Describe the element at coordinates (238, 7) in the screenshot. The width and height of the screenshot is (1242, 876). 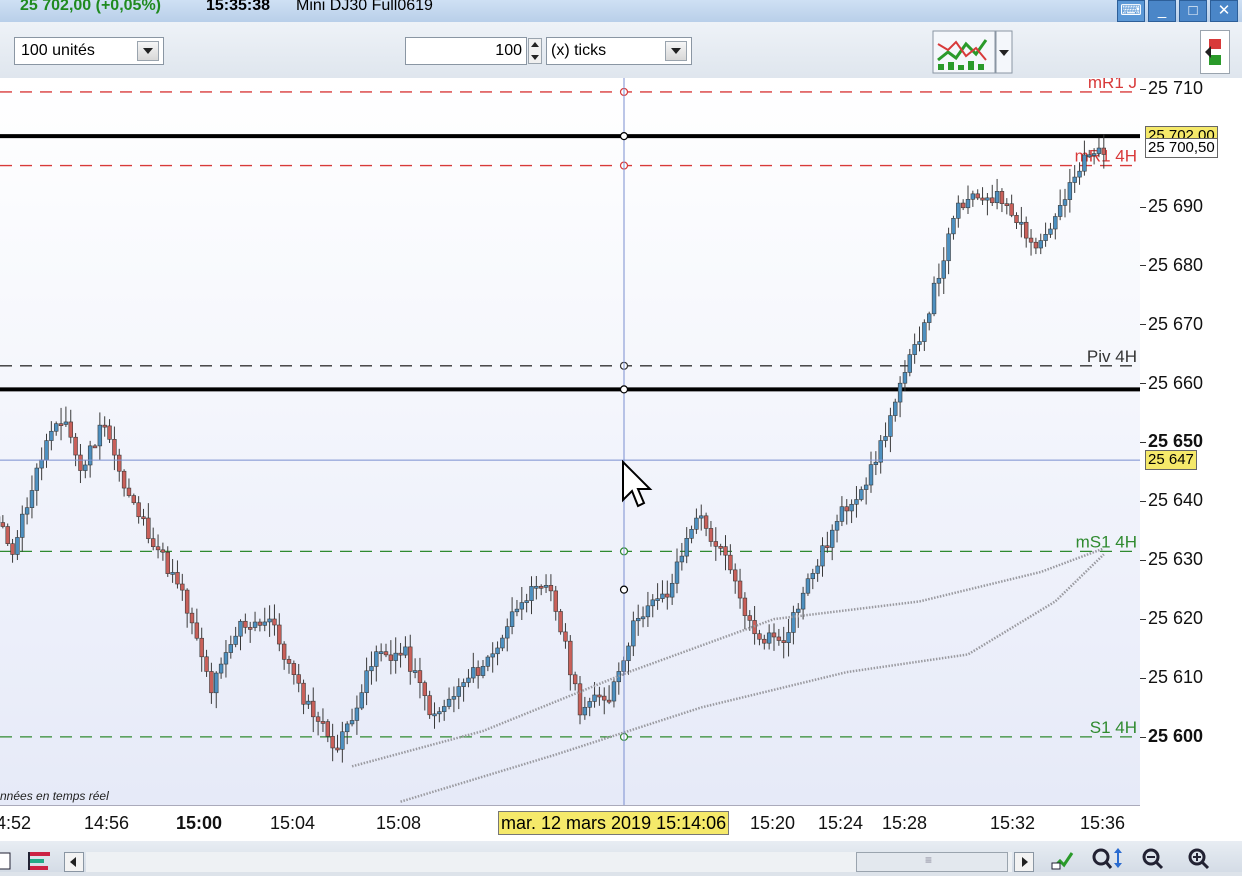
I see `clock-time: 15:35:38` at that location.